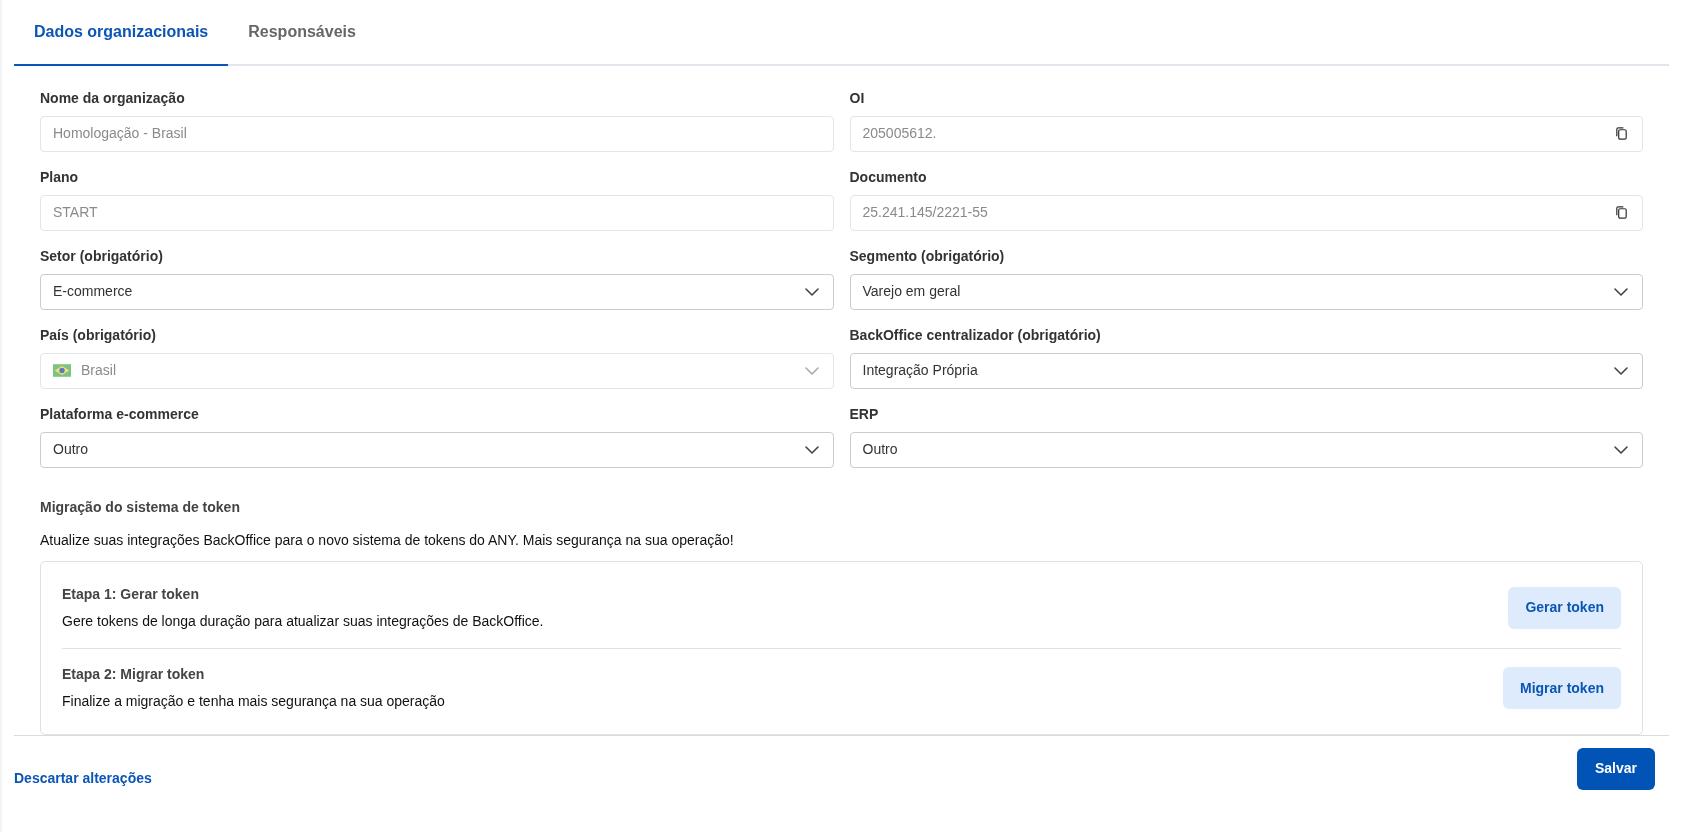  I want to click on select-field: E-commerce, so click(437, 291).